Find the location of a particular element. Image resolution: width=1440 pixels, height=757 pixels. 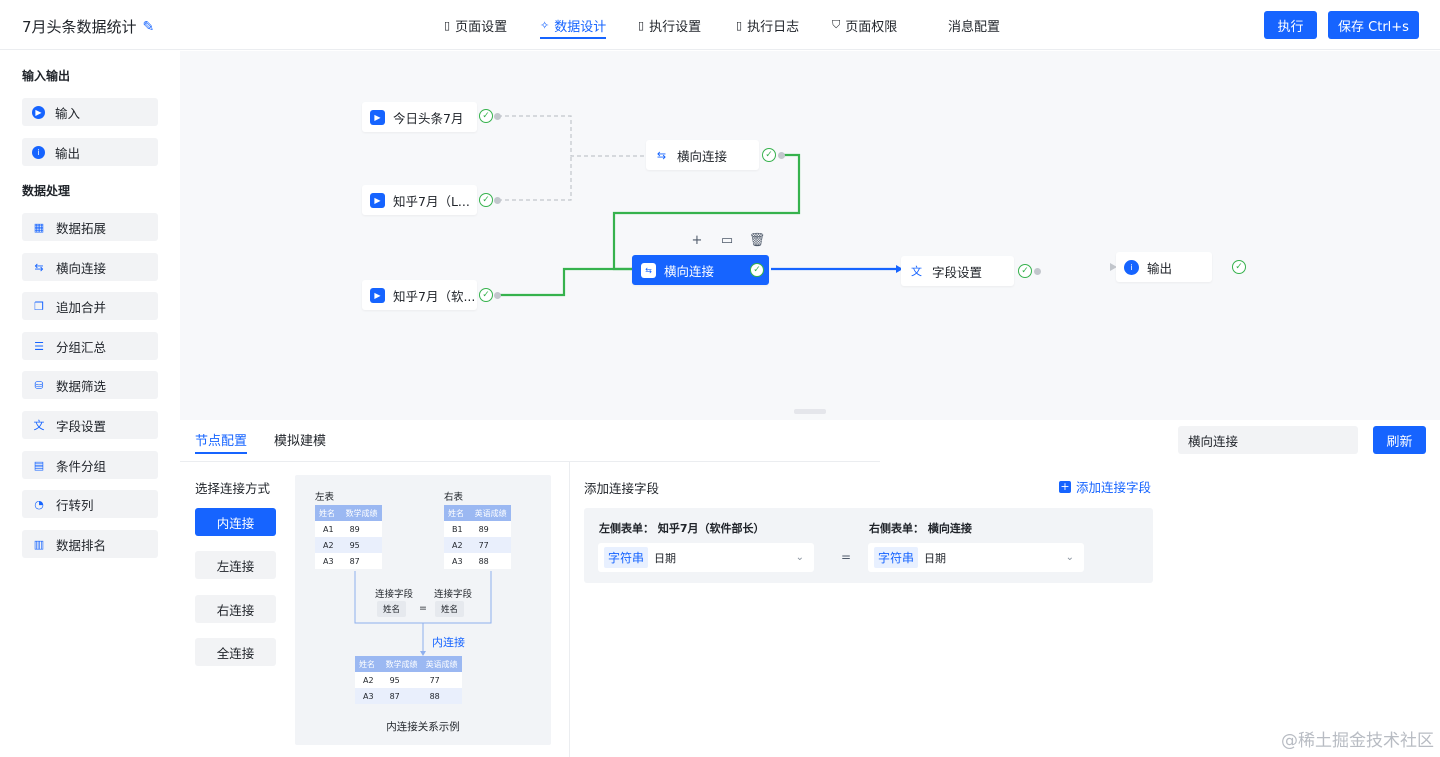

page-title-text: 7月头条数据统计 is located at coordinates (79, 27).